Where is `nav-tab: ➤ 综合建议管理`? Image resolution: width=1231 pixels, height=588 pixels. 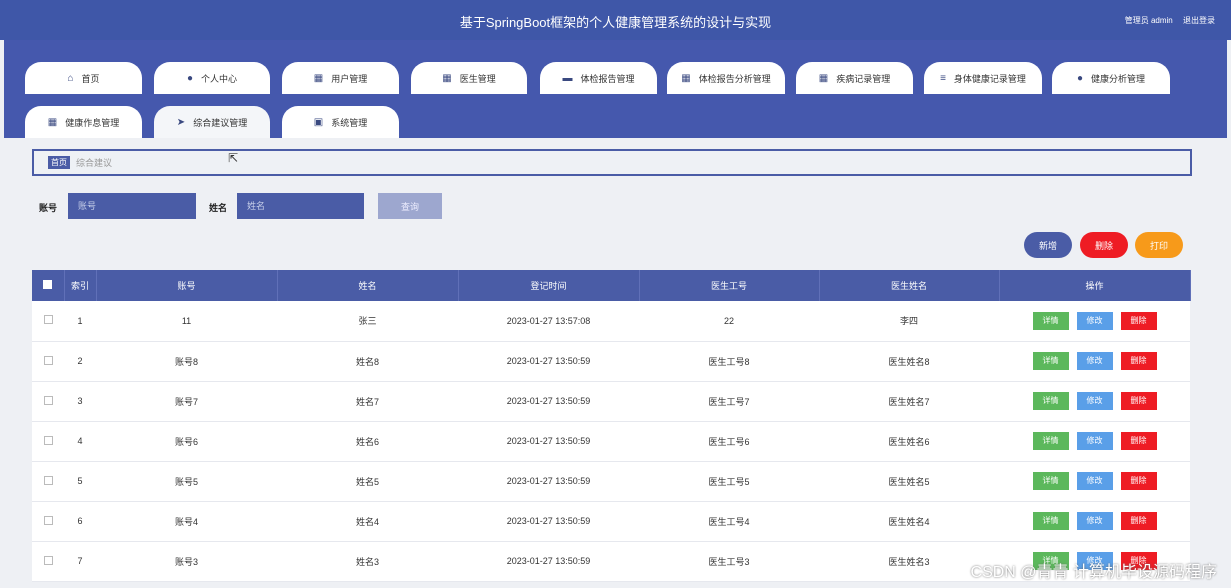
nav-tab: ➤ 综合建议管理 is located at coordinates (212, 122).